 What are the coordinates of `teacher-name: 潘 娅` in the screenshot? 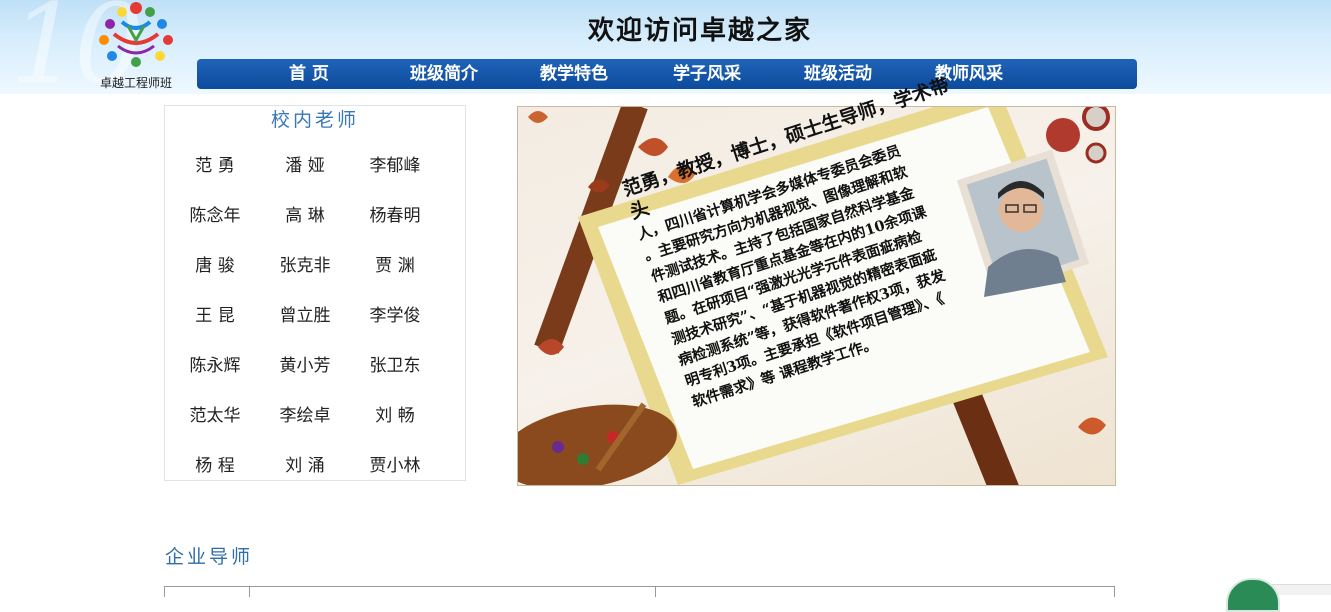 It's located at (305, 163).